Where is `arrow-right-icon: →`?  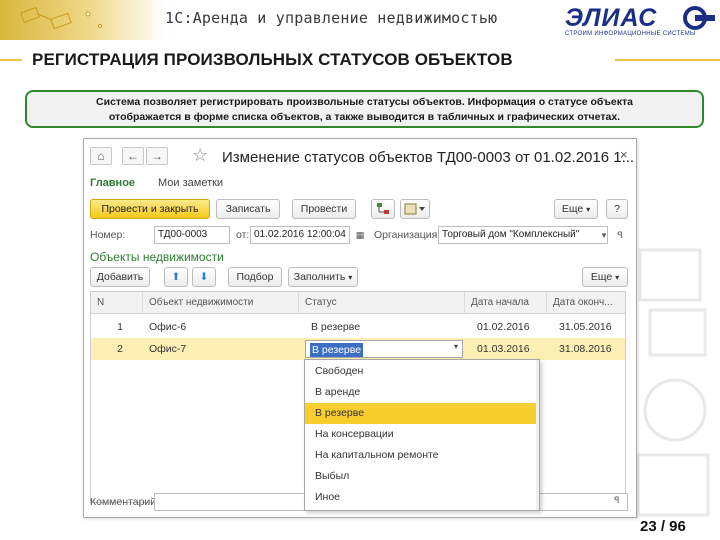
arrow-right-icon: → is located at coordinates (157, 156).